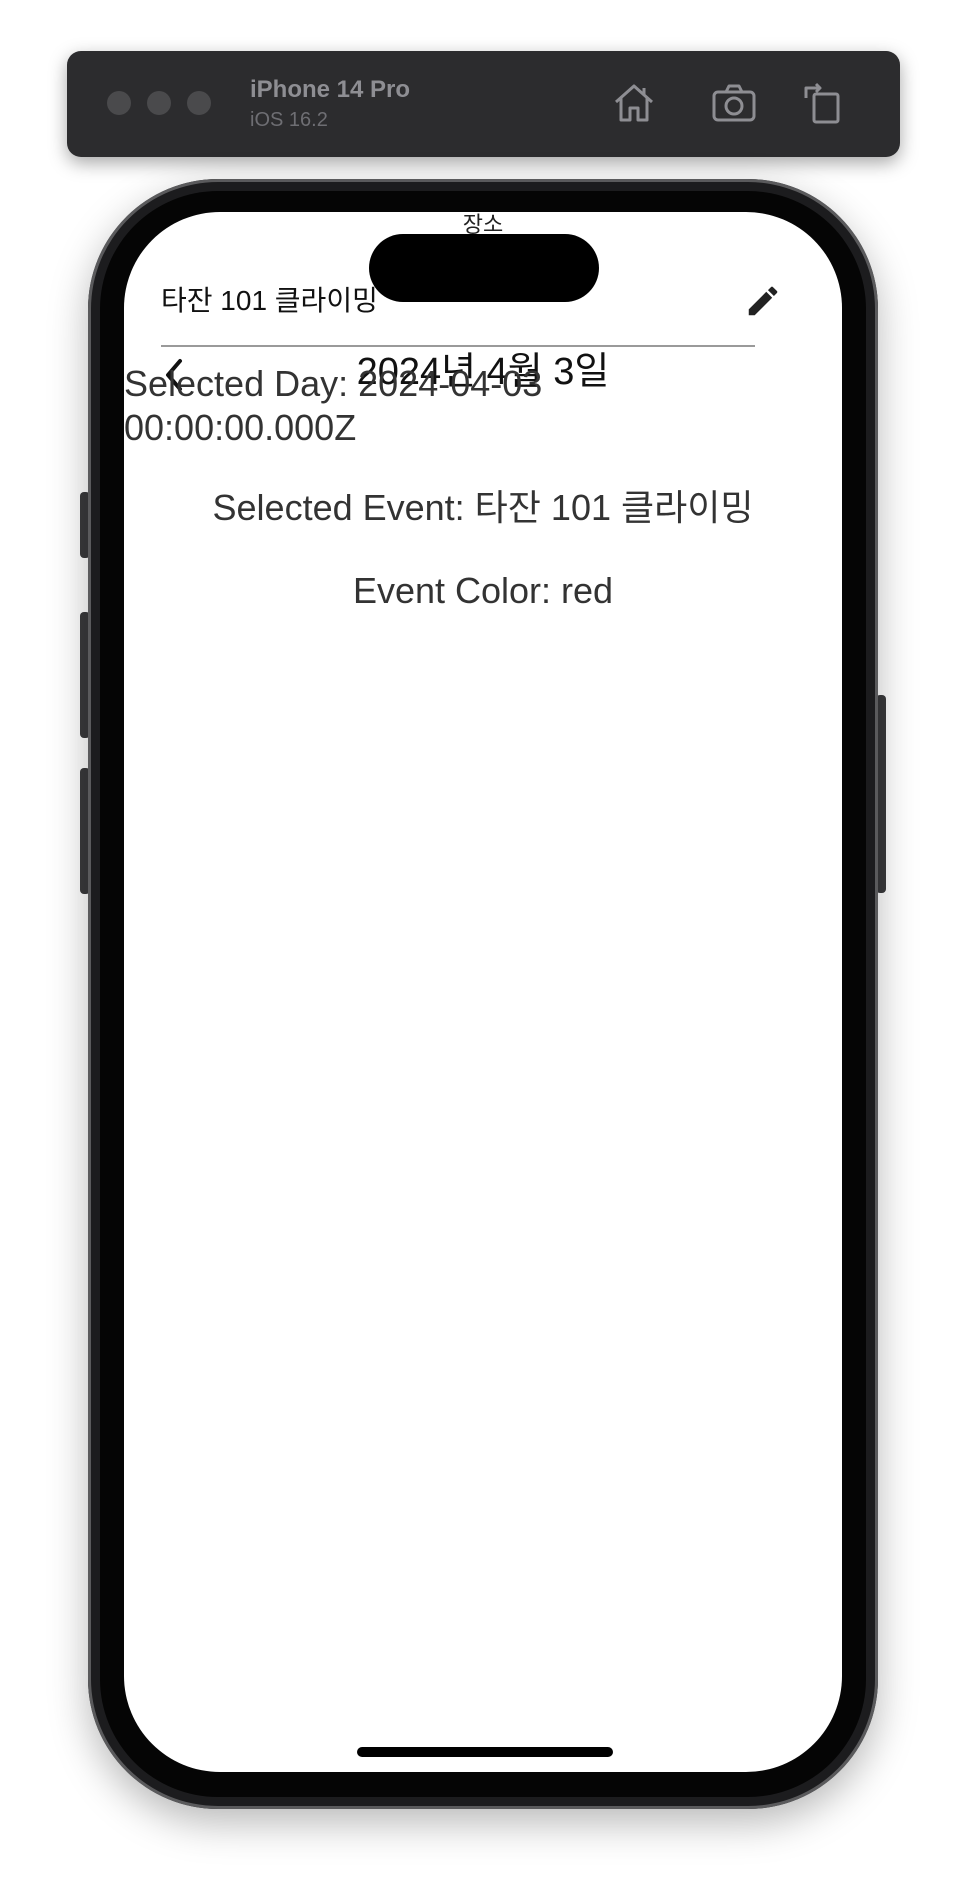 The width and height of the screenshot is (966, 1896). What do you see at coordinates (634, 102) in the screenshot?
I see `home-icon` at bounding box center [634, 102].